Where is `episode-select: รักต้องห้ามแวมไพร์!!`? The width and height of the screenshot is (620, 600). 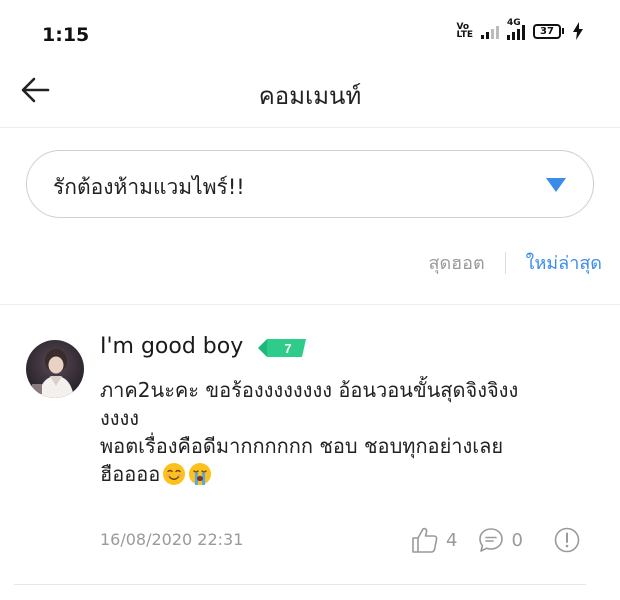 episode-select: รักต้องห้ามแวมไพร์!! is located at coordinates (310, 184).